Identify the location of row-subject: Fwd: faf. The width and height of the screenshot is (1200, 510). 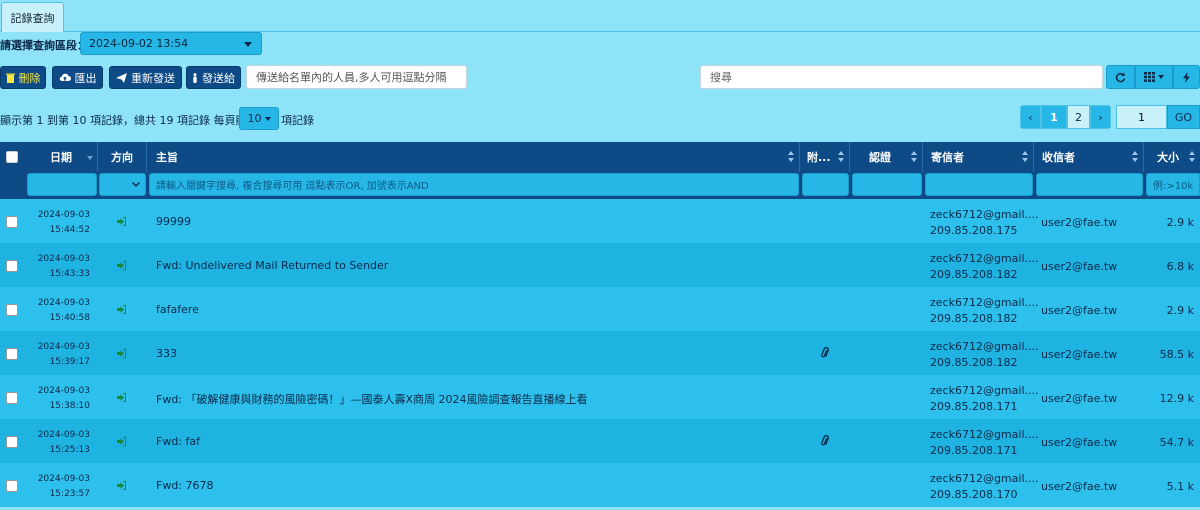
(178, 441).